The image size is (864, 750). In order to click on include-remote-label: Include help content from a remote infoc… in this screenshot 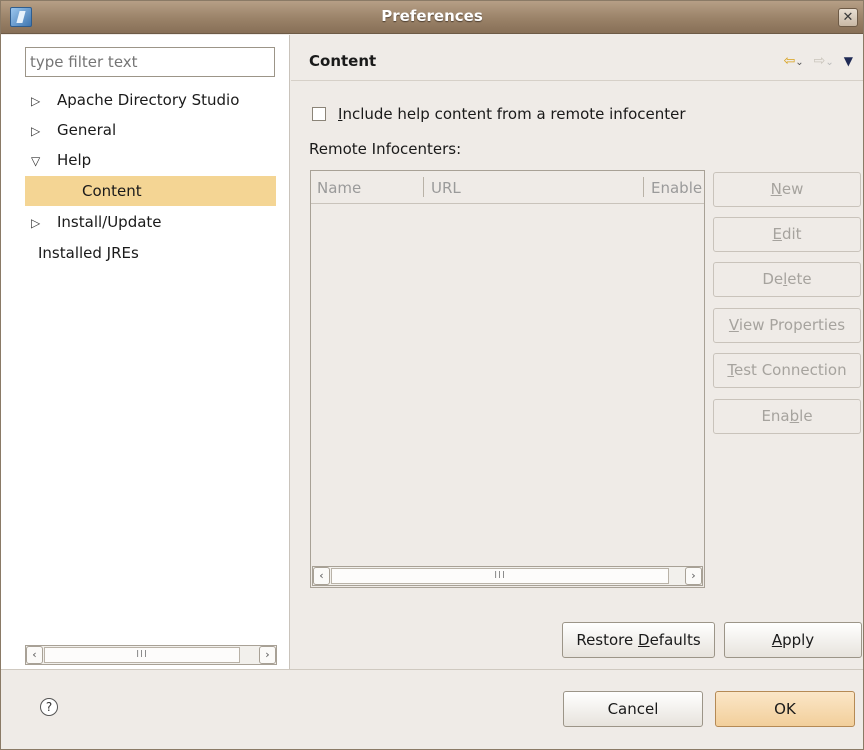, I will do `click(512, 114)`.